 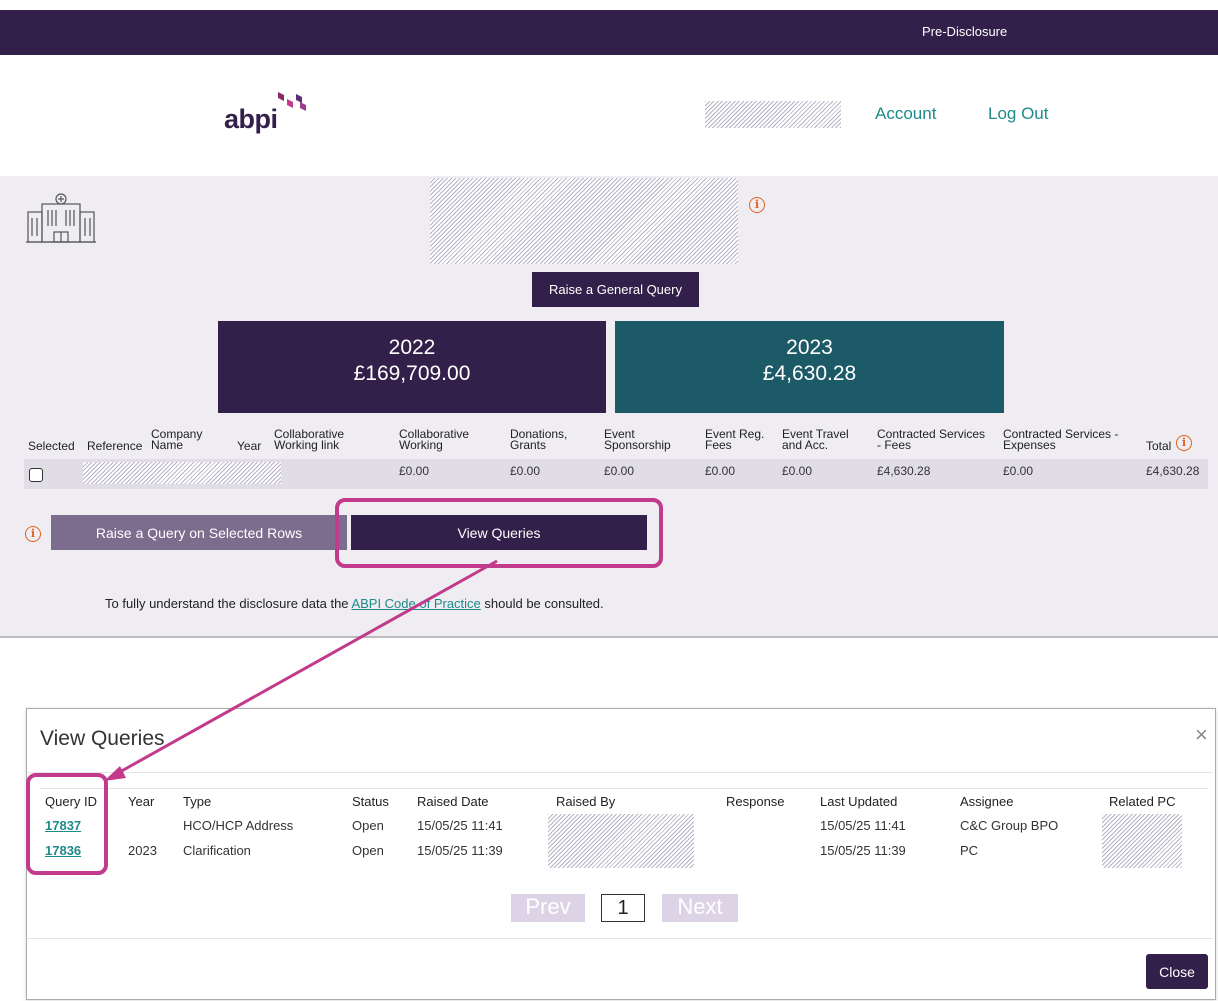 What do you see at coordinates (623, 908) in the screenshot?
I see `current-page: 1` at bounding box center [623, 908].